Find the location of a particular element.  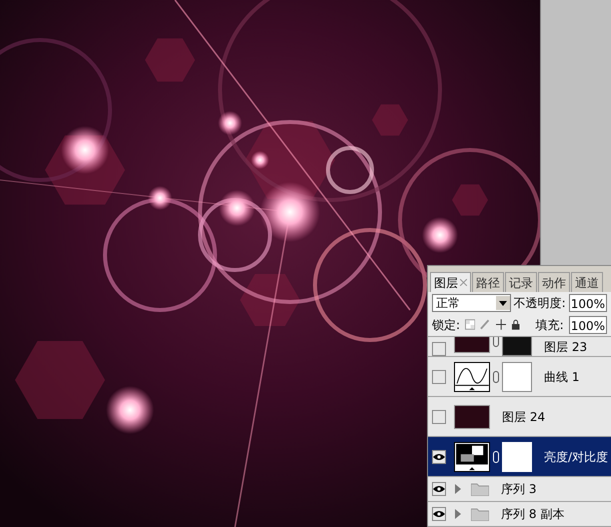

layer-name: 序列 3 is located at coordinates (518, 489).